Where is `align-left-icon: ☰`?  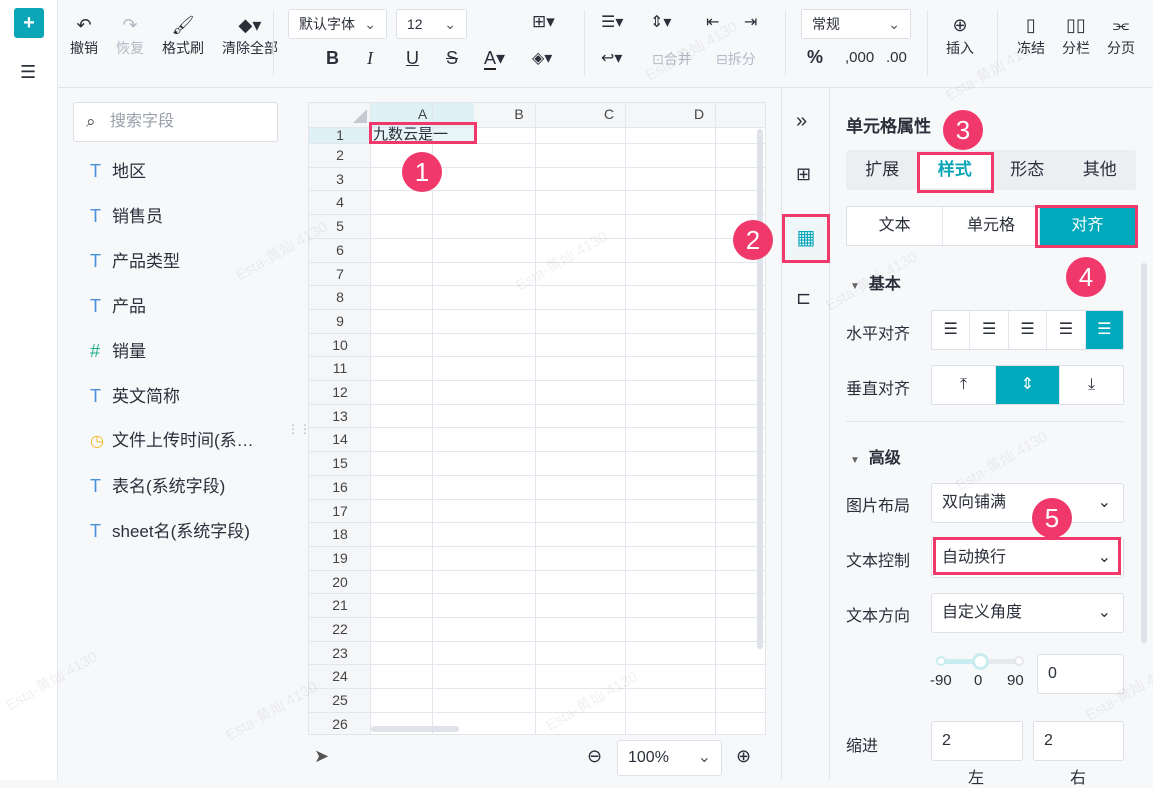
align-left-icon: ☰ is located at coordinates (951, 330).